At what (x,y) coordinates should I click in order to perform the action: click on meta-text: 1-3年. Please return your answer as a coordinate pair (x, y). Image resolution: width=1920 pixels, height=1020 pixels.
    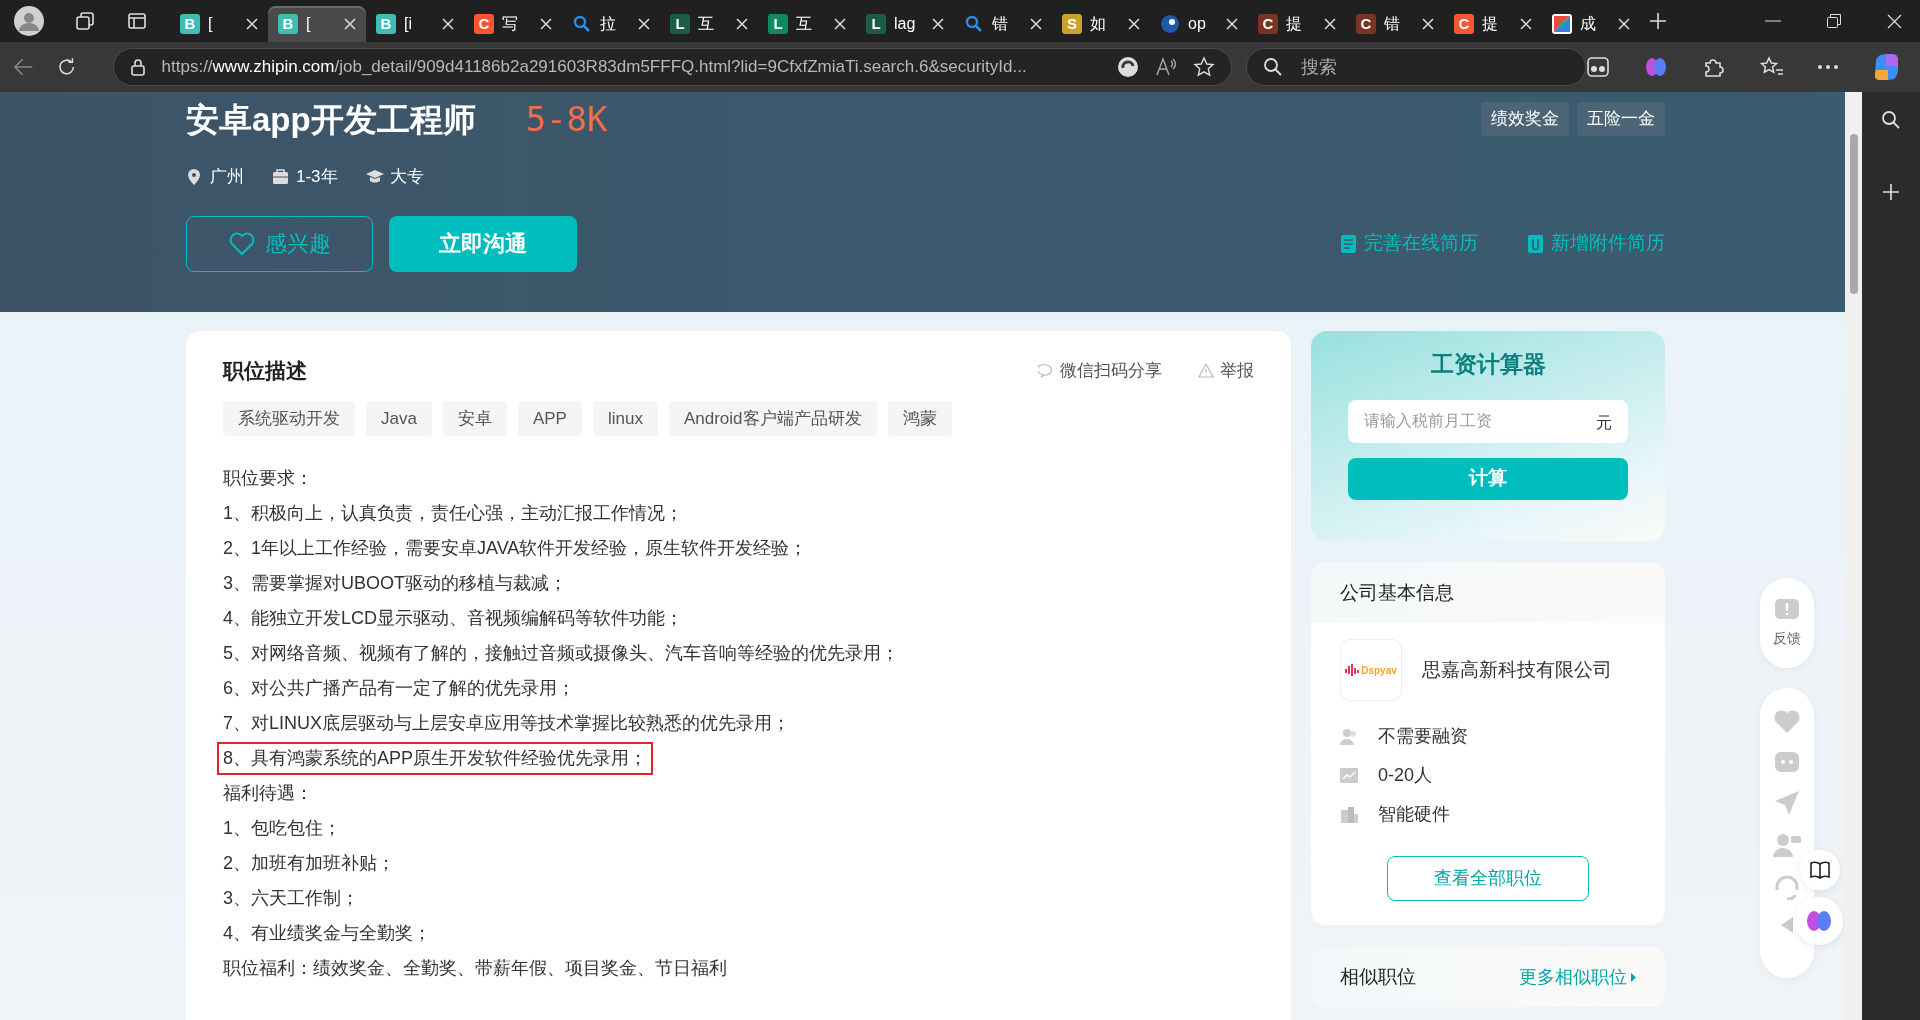
    Looking at the image, I should click on (317, 177).